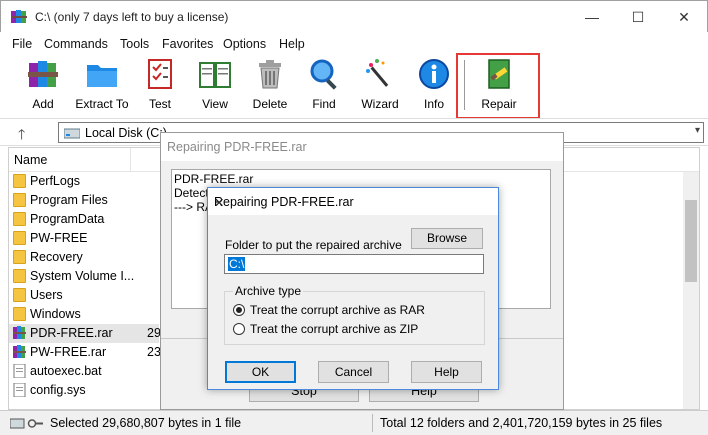 This screenshot has width=708, height=435. Describe the element at coordinates (292, 44) in the screenshot. I see `menu-help: Help` at that location.